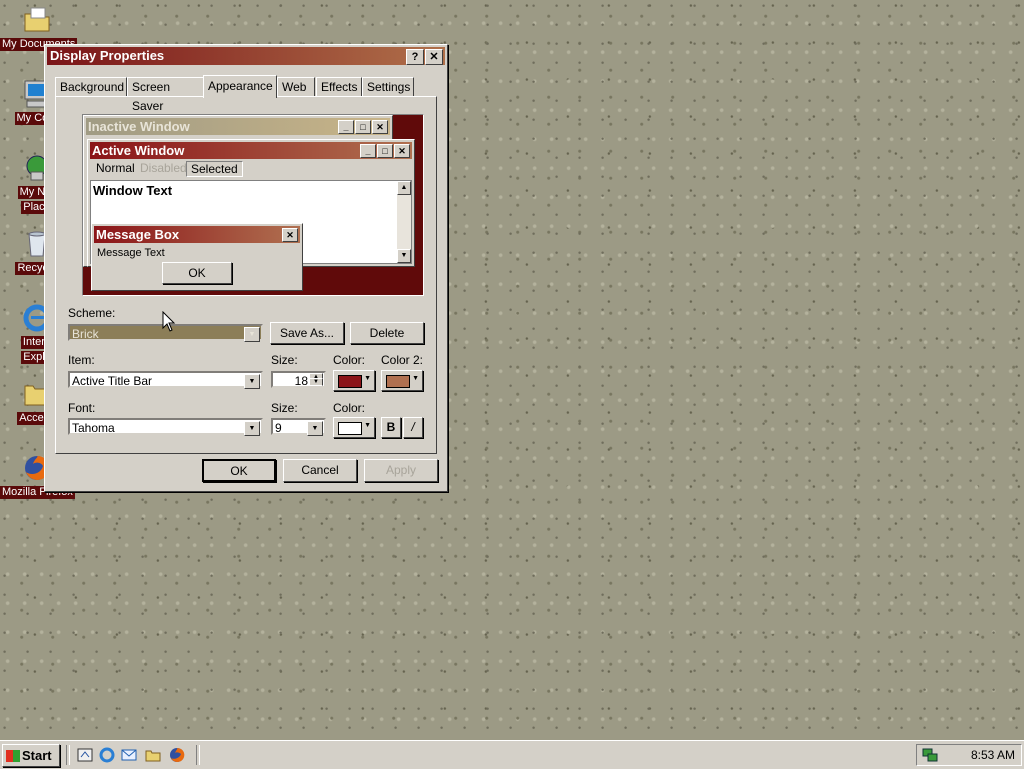 The width and height of the screenshot is (1024, 769). I want to click on mouse-cursor-icon, so click(169, 323).